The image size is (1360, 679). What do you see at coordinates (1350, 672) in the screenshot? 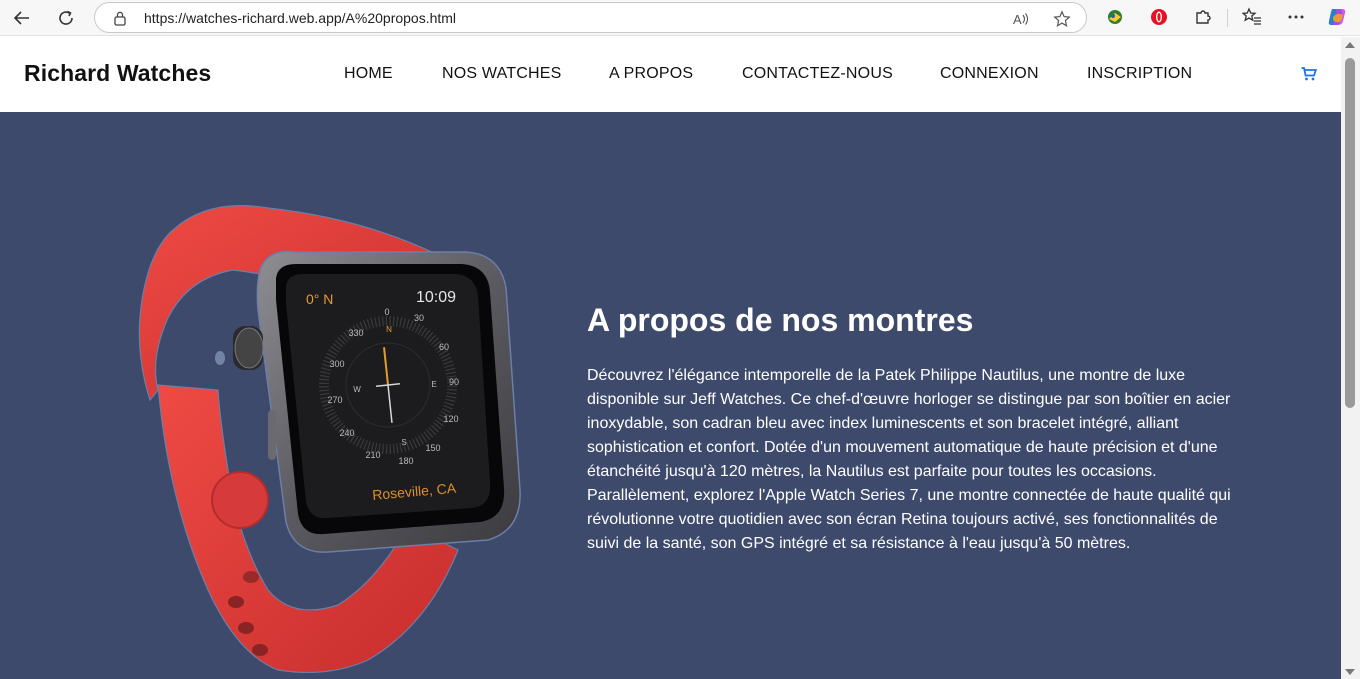
I see `scroll-down-arrow-icon` at bounding box center [1350, 672].